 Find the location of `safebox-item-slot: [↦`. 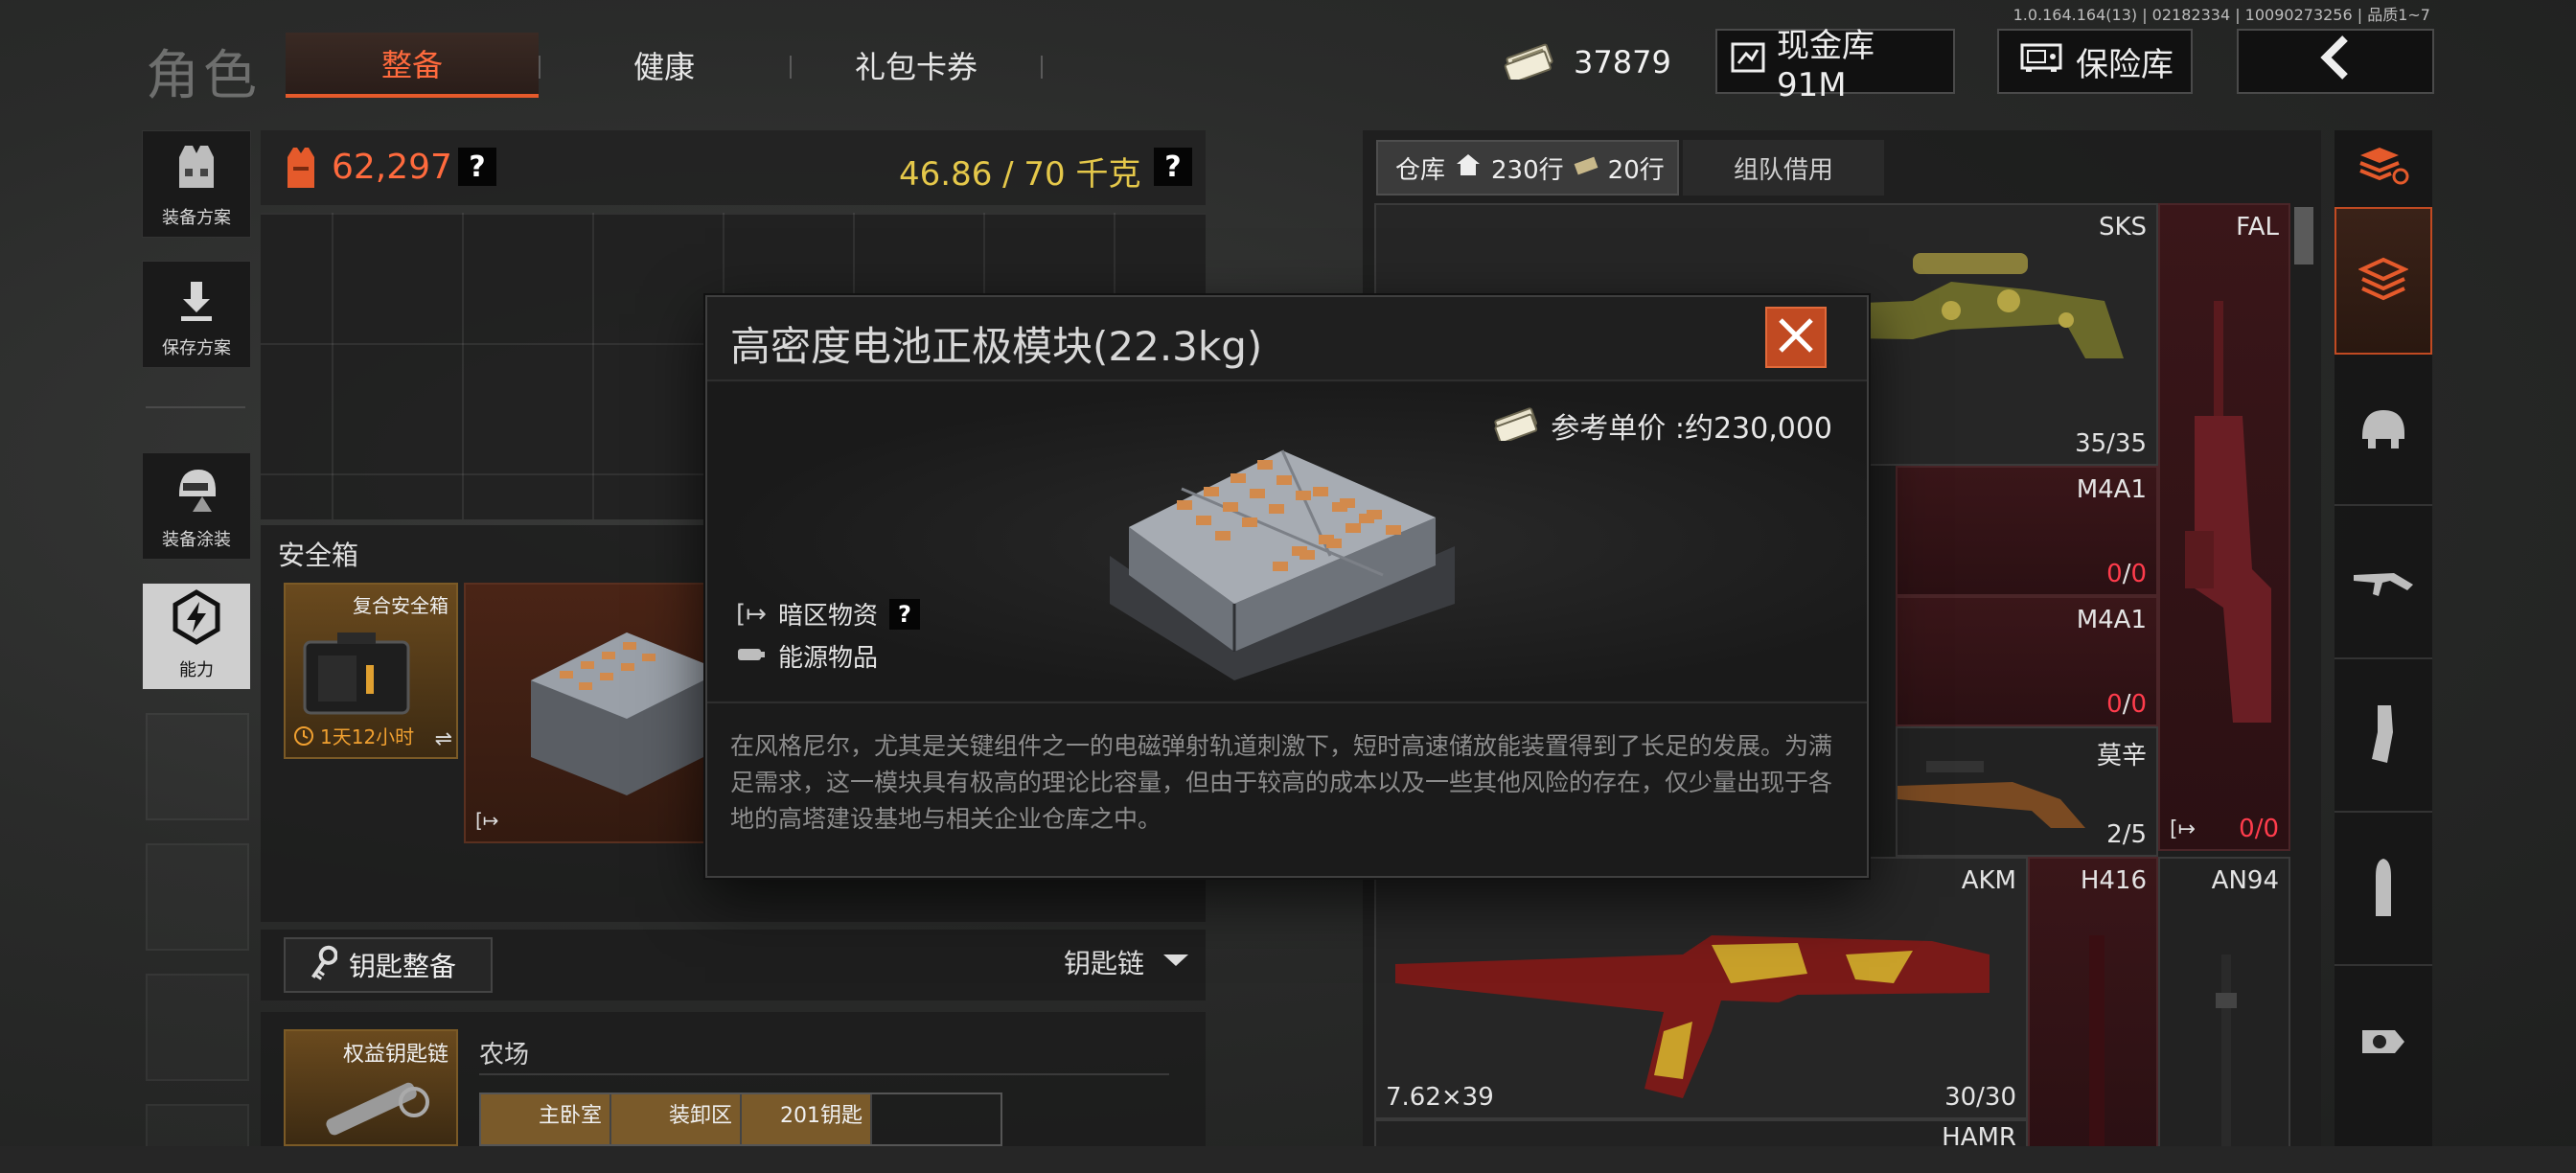

safebox-item-slot: [↦ is located at coordinates (594, 713).